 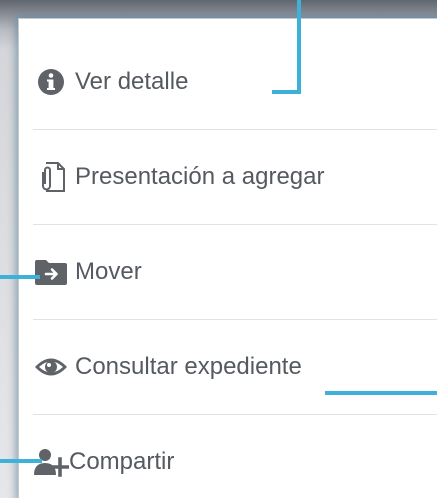 What do you see at coordinates (51, 177) in the screenshot?
I see `paperclip-document-icon` at bounding box center [51, 177].